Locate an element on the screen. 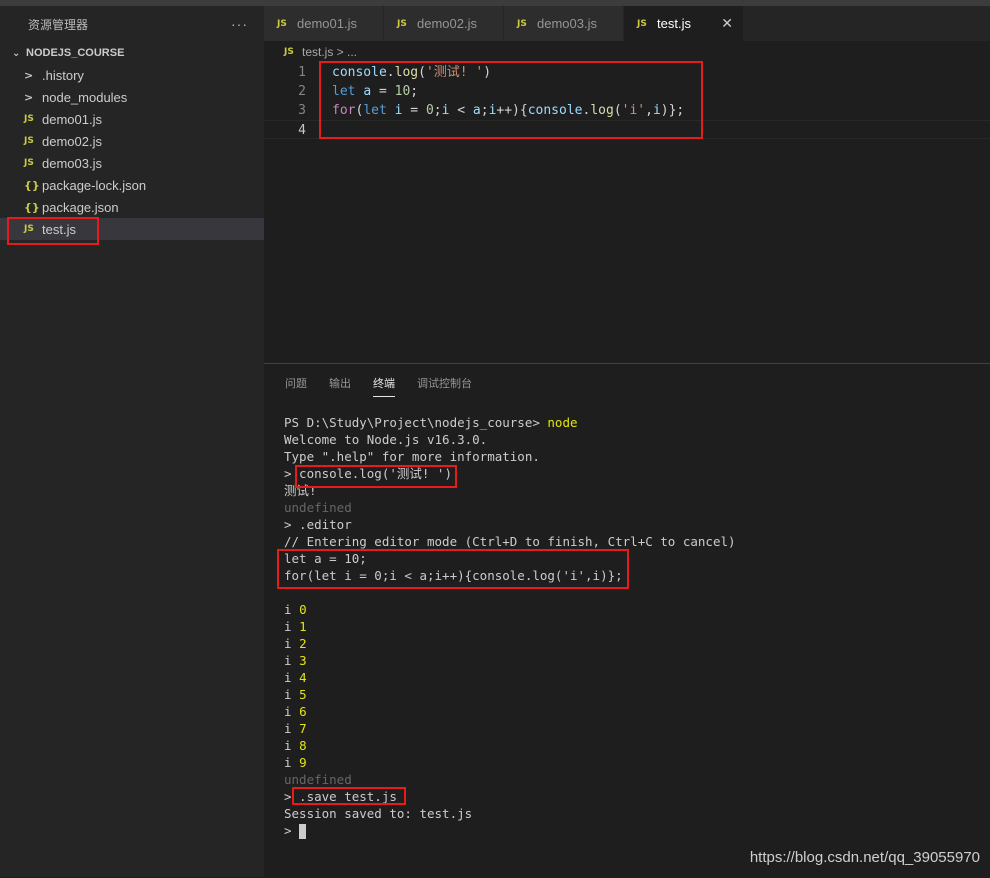  explorer-header: 资源管理器 ··· is located at coordinates (132, 24).